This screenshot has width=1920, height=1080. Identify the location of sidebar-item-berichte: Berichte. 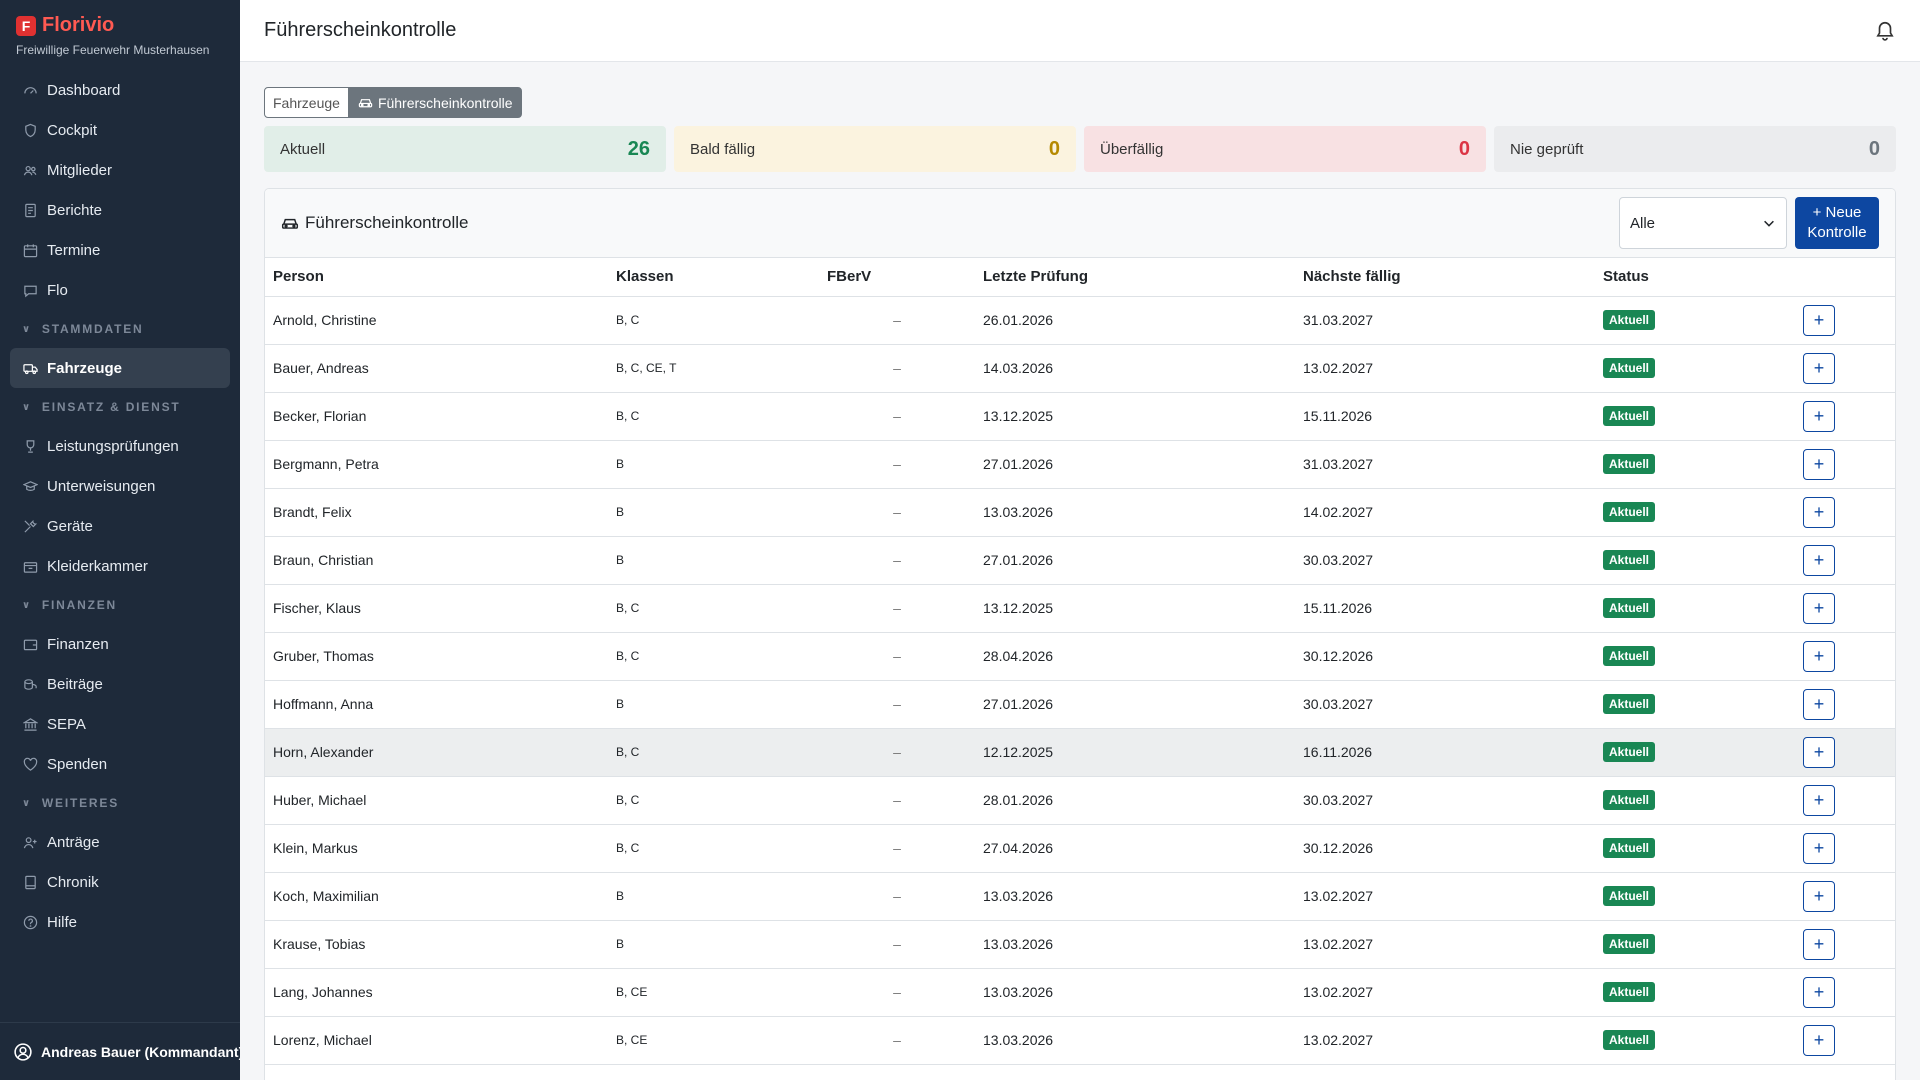
(120, 210).